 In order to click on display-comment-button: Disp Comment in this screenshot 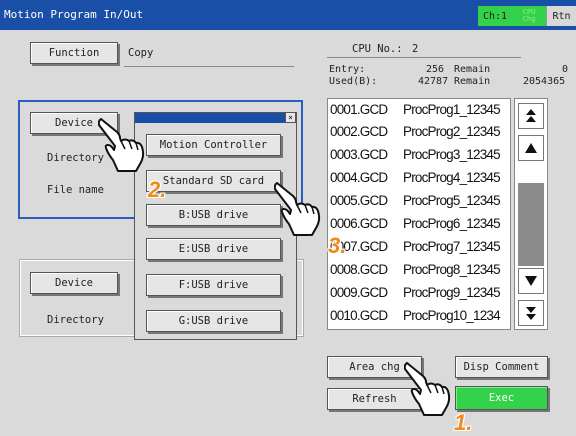, I will do `click(501, 367)`.